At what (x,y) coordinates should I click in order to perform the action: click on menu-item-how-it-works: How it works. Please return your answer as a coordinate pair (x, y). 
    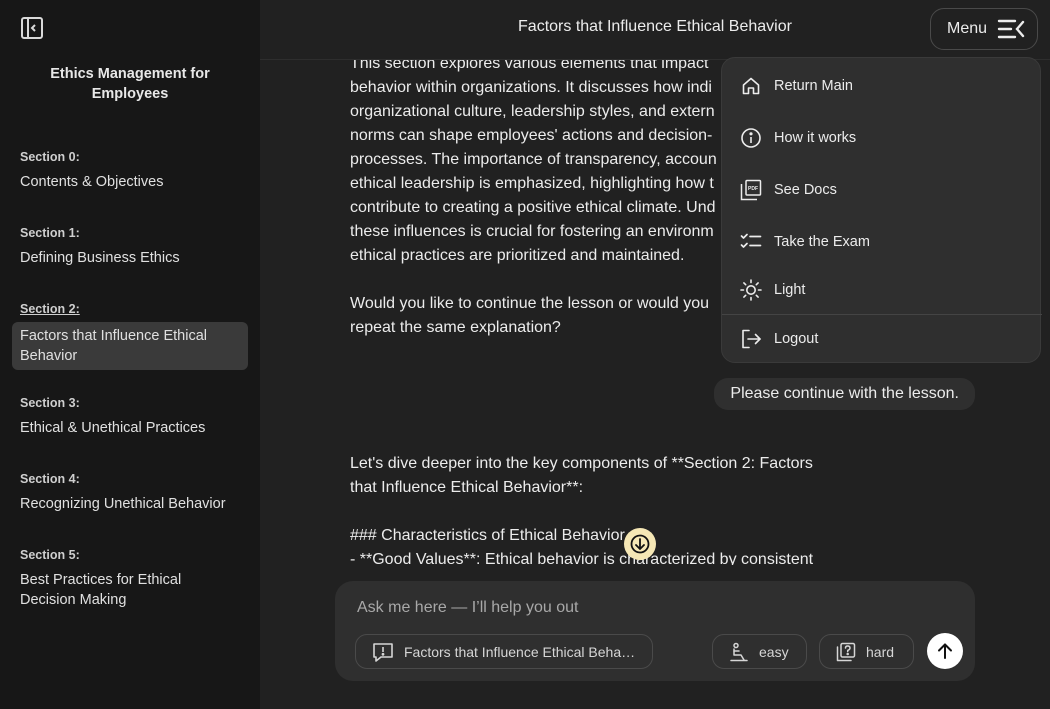
    Looking at the image, I should click on (882, 138).